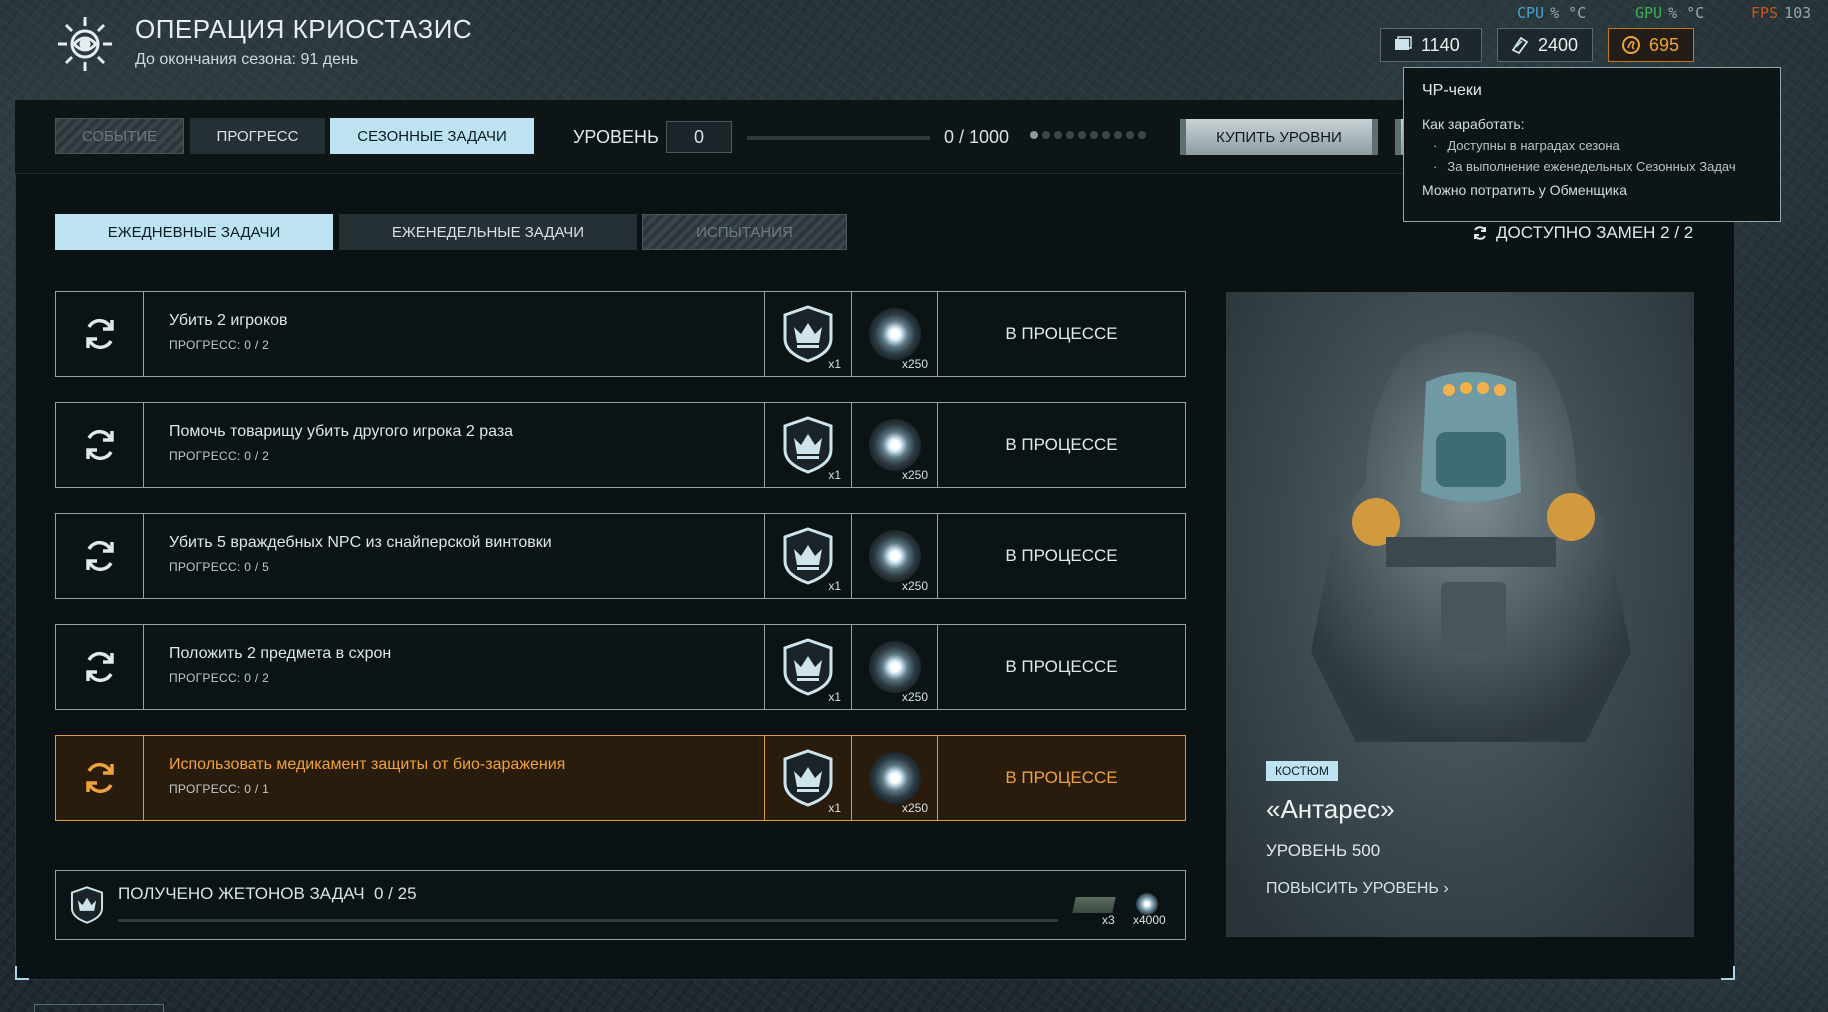 Image resolution: width=1828 pixels, height=1012 pixels. Describe the element at coordinates (1552, 13) in the screenshot. I see `cpu-readout: CPU% °C` at that location.